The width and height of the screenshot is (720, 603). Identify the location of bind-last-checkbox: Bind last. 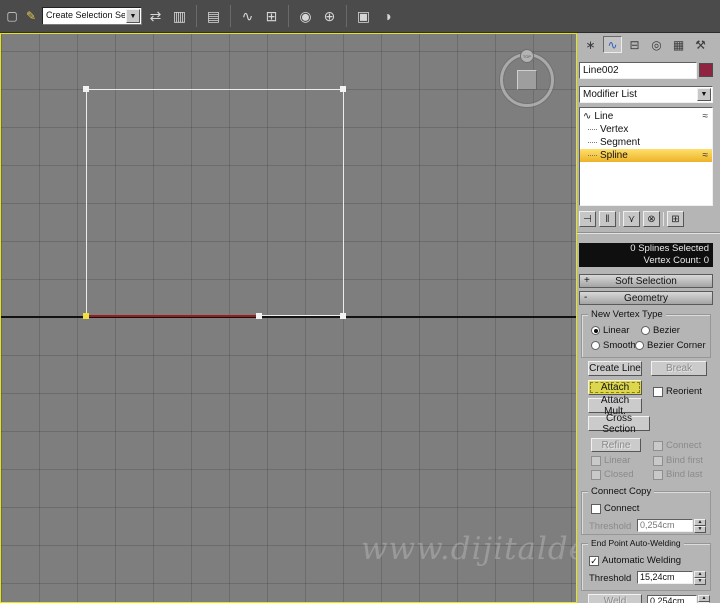
(677, 474).